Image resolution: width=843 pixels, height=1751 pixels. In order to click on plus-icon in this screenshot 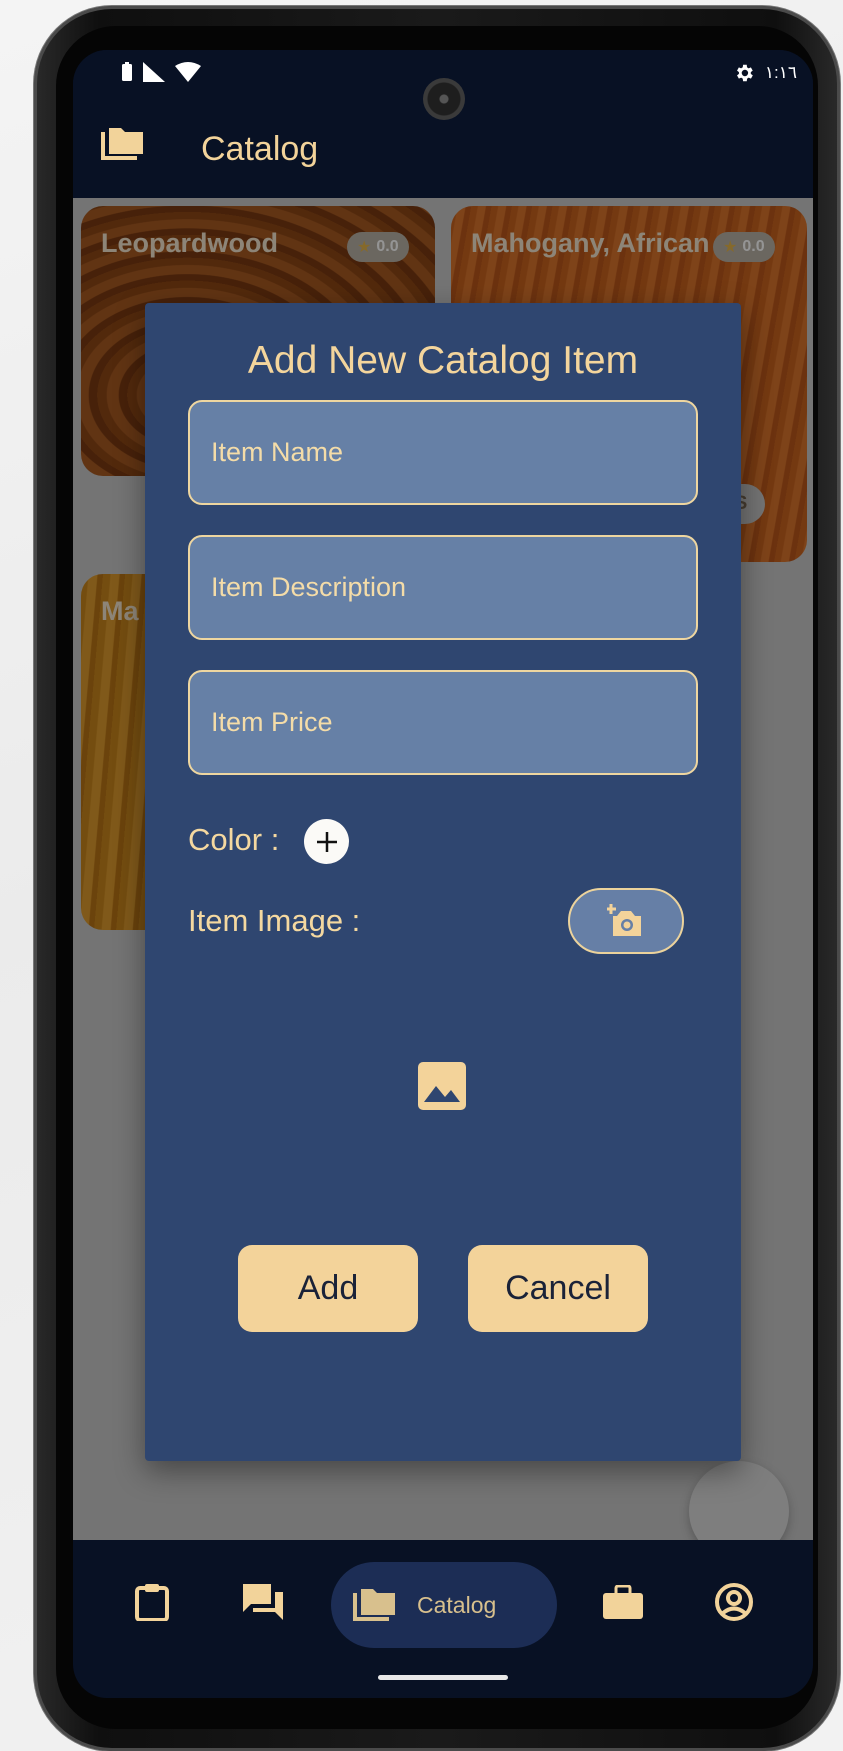, I will do `click(326, 841)`.